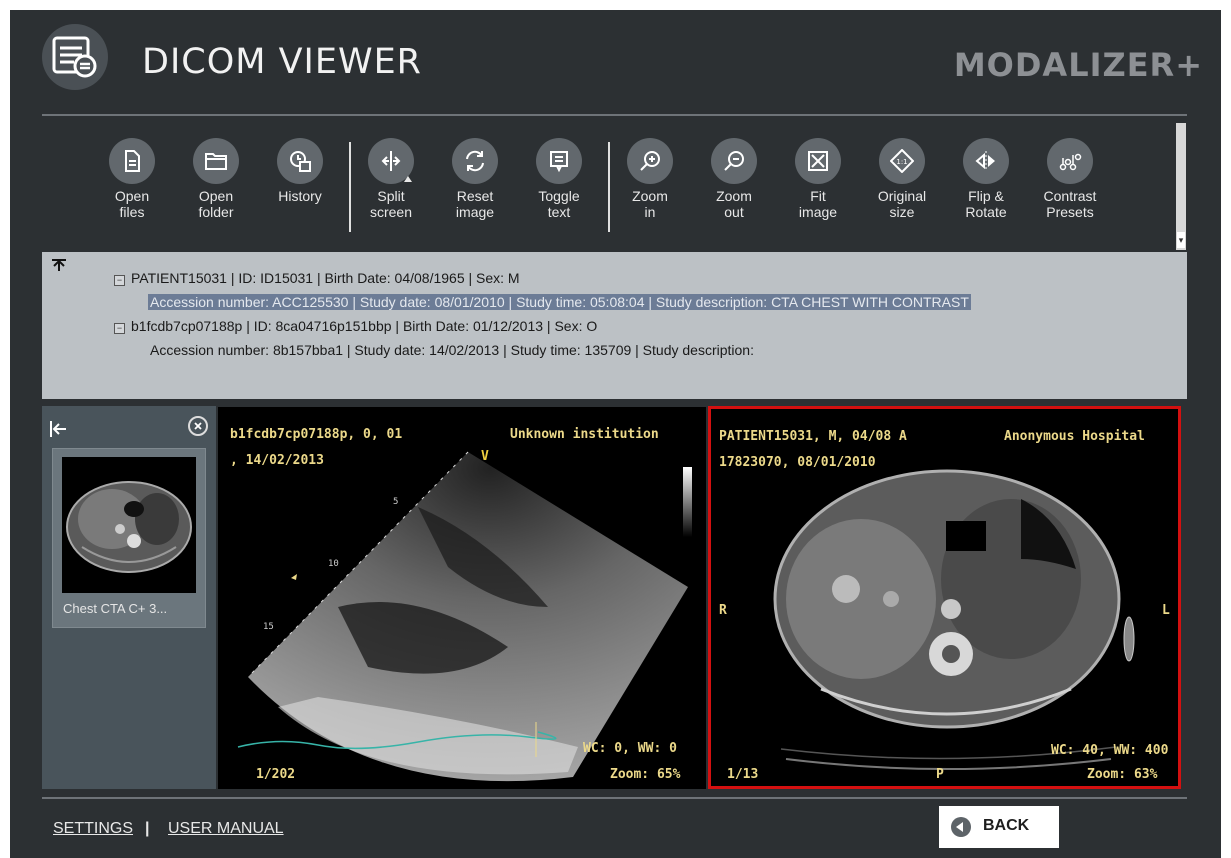 The width and height of the screenshot is (1231, 858). I want to click on zoom-out-button: Zoom out, so click(734, 179).